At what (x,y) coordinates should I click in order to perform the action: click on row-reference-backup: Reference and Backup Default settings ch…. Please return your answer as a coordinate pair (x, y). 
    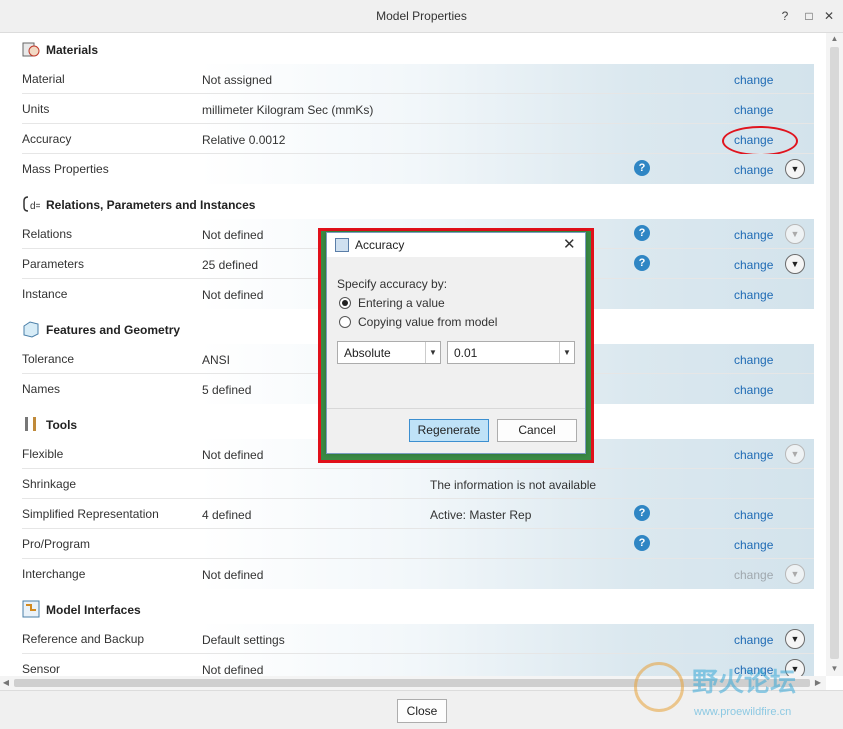
    Looking at the image, I should click on (413, 639).